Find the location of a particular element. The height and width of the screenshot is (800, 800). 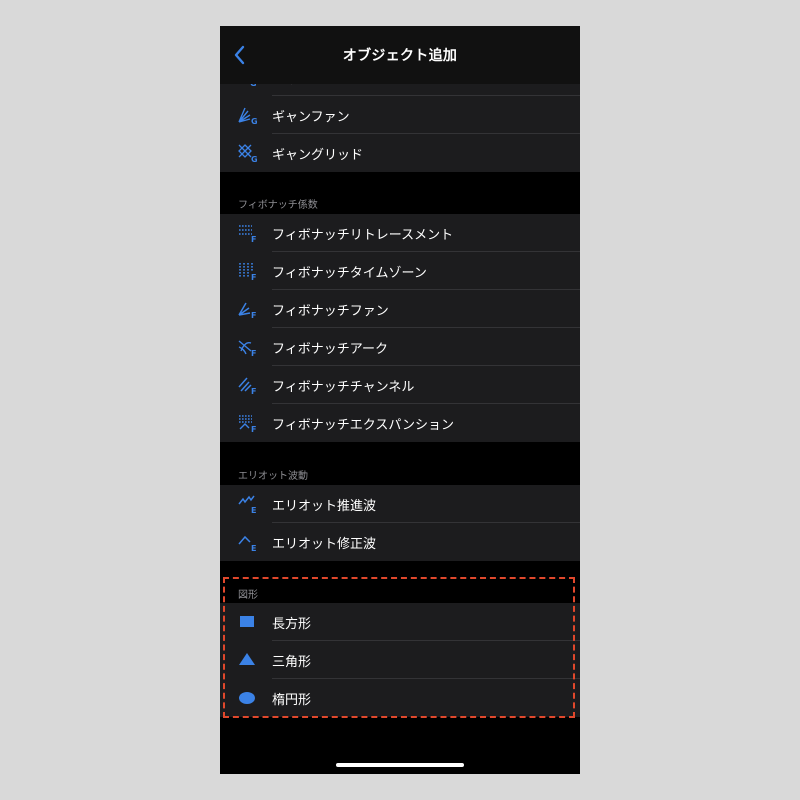

list-item-label: フィボナッチリトレースメント is located at coordinates (363, 235).